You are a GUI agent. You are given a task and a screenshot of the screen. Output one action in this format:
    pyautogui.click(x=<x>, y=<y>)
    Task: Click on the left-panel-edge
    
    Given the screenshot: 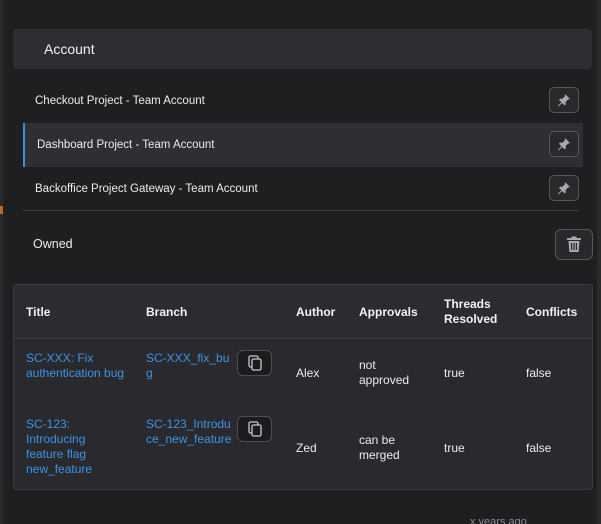 What is the action you would take?
    pyautogui.click(x=1, y=262)
    